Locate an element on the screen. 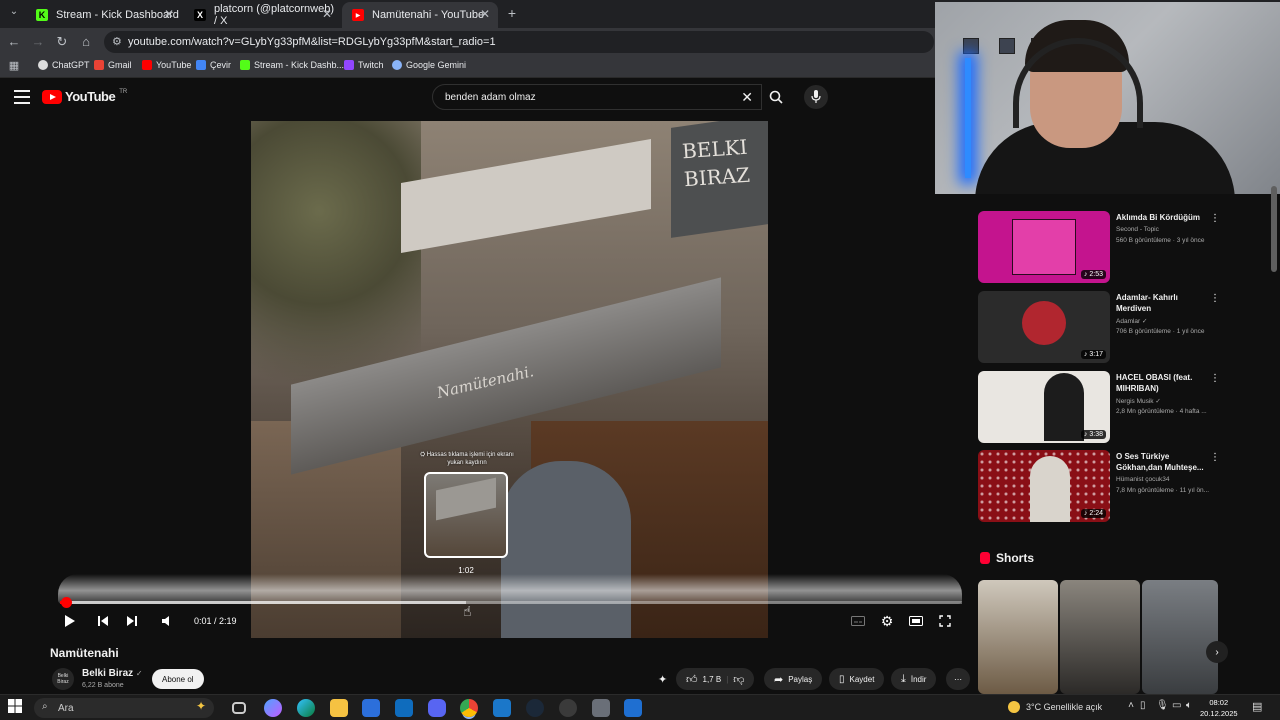 The height and width of the screenshot is (720, 1280). system-app-icon is located at coordinates (601, 708).